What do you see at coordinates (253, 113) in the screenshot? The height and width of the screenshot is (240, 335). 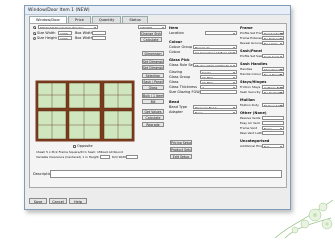 I see `other-header: Other (None)` at bounding box center [253, 113].